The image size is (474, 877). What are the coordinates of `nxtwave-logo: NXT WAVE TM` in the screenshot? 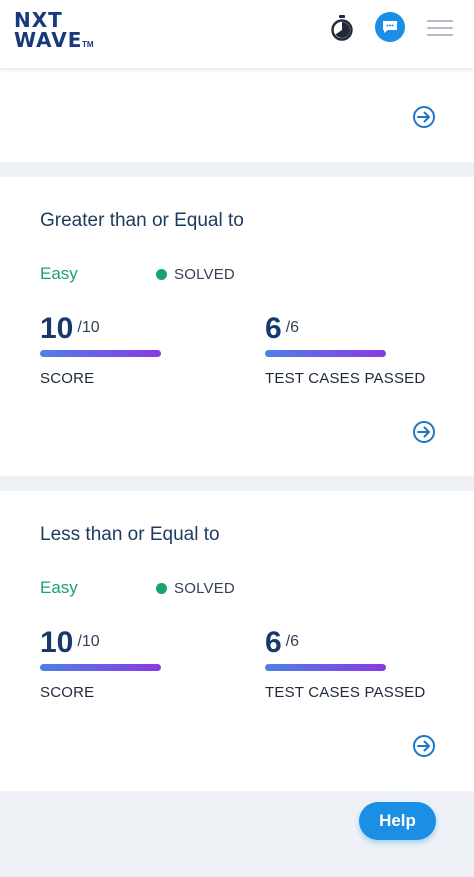 It's located at (56, 30).